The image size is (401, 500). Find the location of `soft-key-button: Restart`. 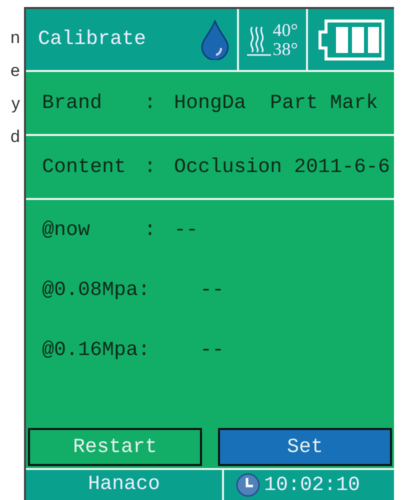

soft-key-button: Restart is located at coordinates (115, 447).